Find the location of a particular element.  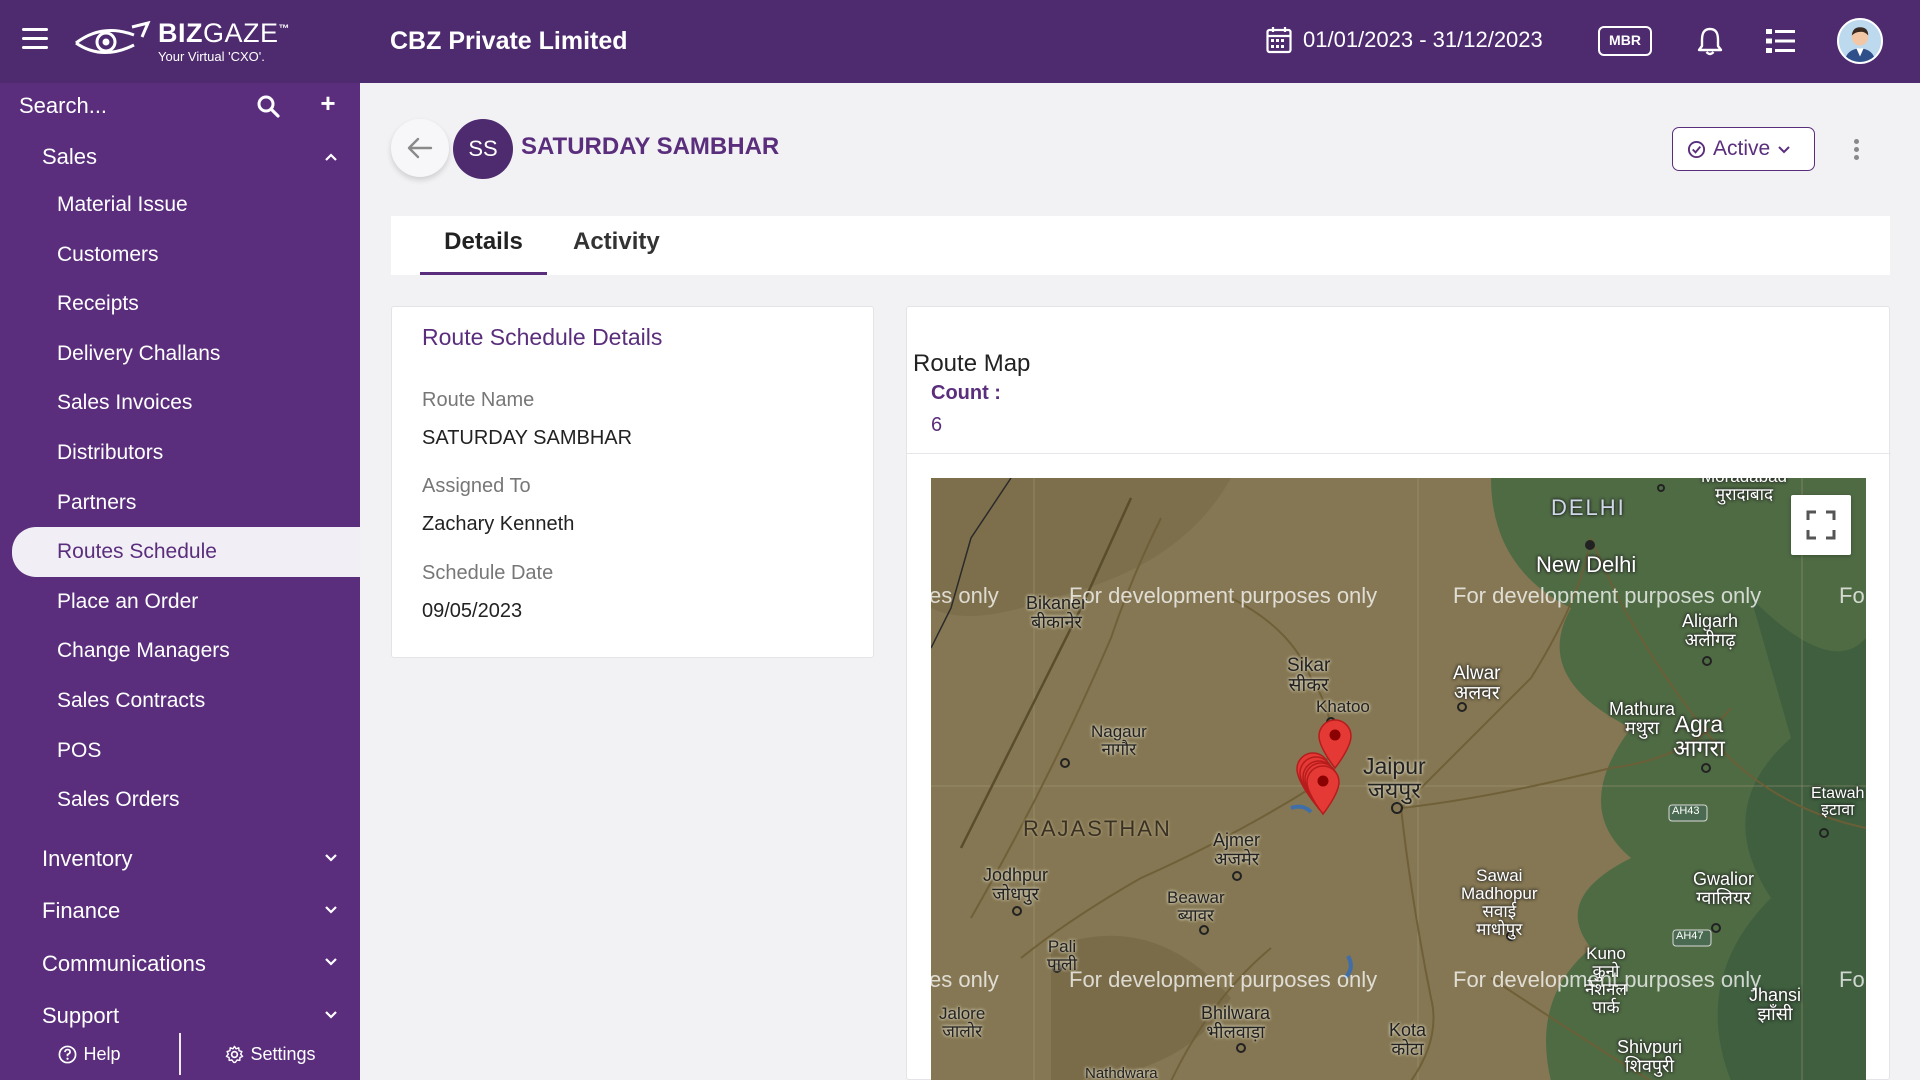

map-label-bhilwara: Bhilwara भीलवाड़ा is located at coordinates (1236, 1022).